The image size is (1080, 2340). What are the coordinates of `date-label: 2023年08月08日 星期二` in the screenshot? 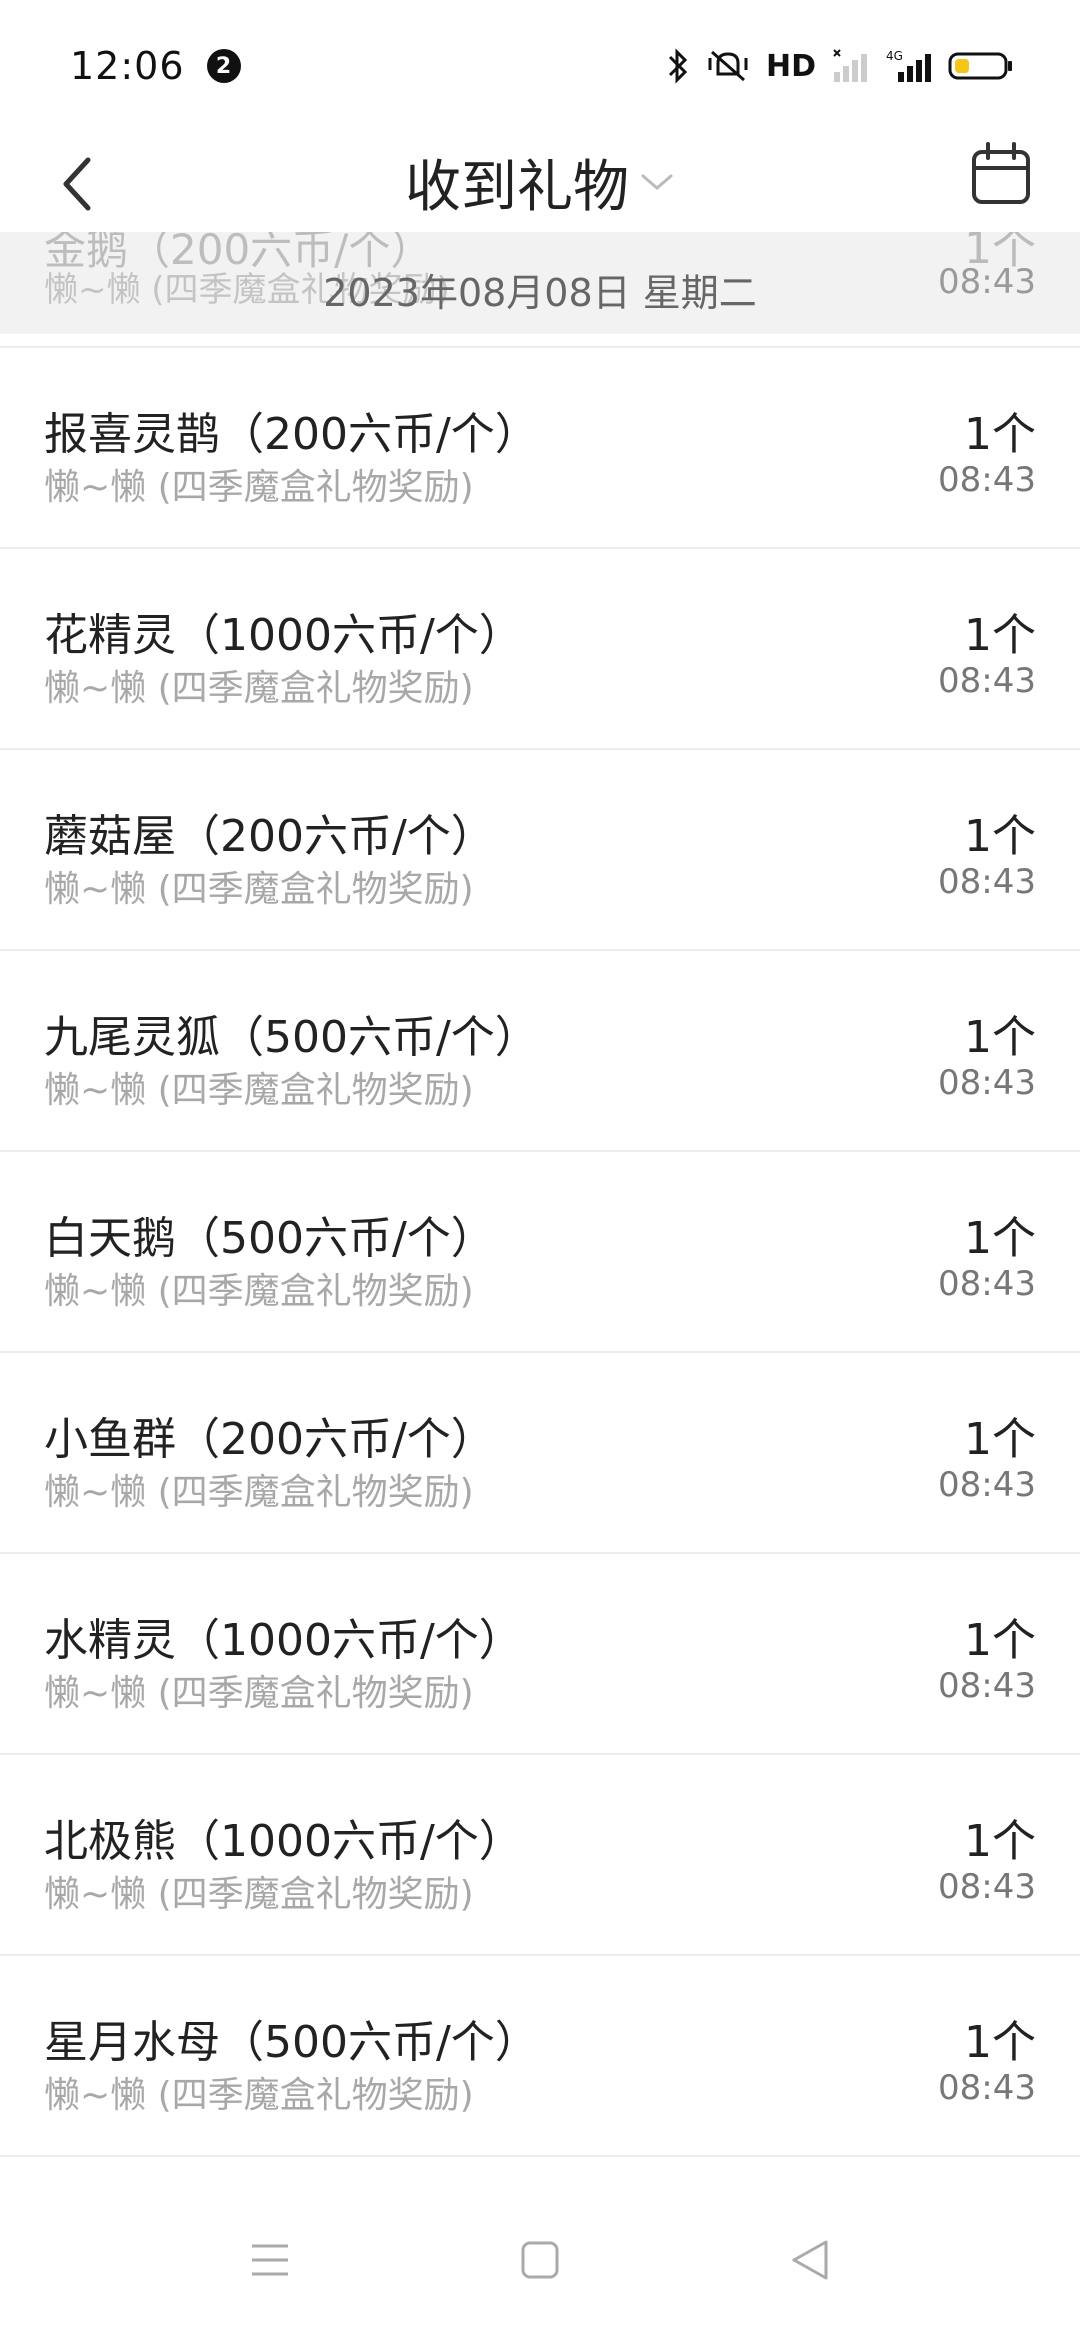 It's located at (540, 293).